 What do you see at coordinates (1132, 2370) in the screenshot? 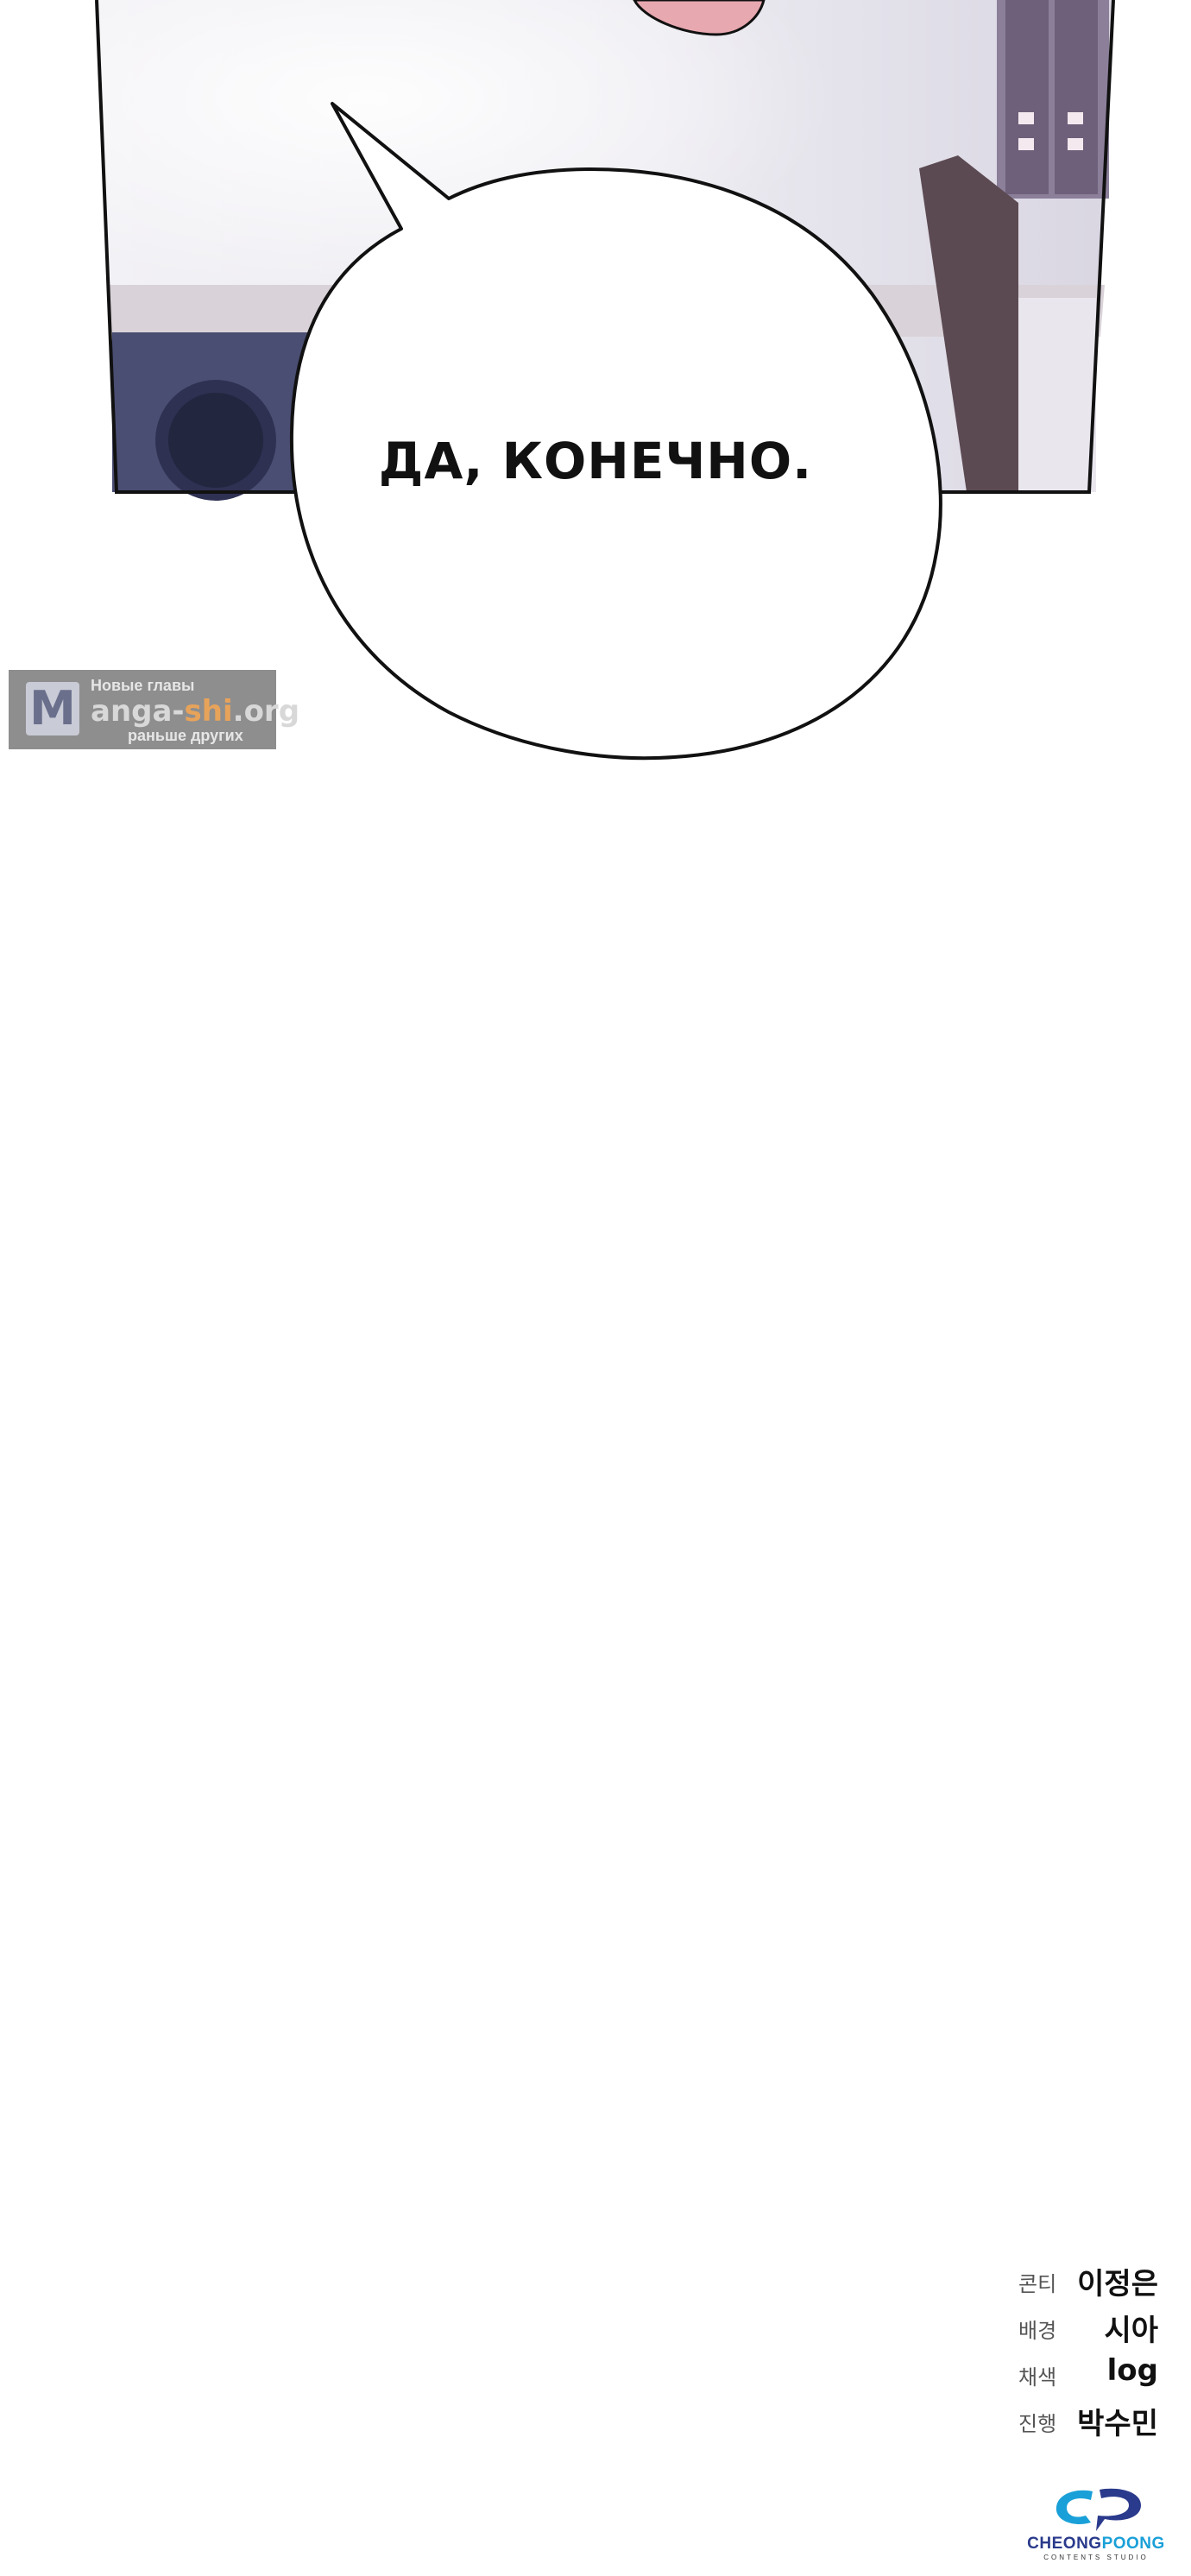
I see `credit-name: log` at bounding box center [1132, 2370].